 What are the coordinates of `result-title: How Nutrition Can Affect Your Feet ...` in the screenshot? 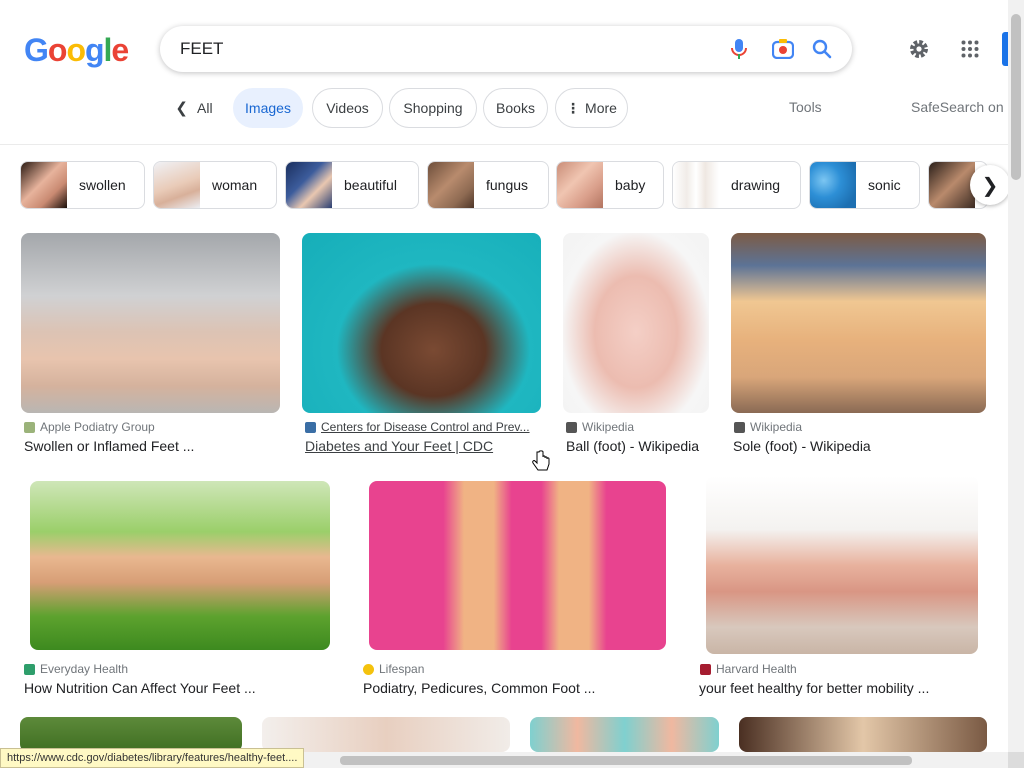 It's located at (140, 688).